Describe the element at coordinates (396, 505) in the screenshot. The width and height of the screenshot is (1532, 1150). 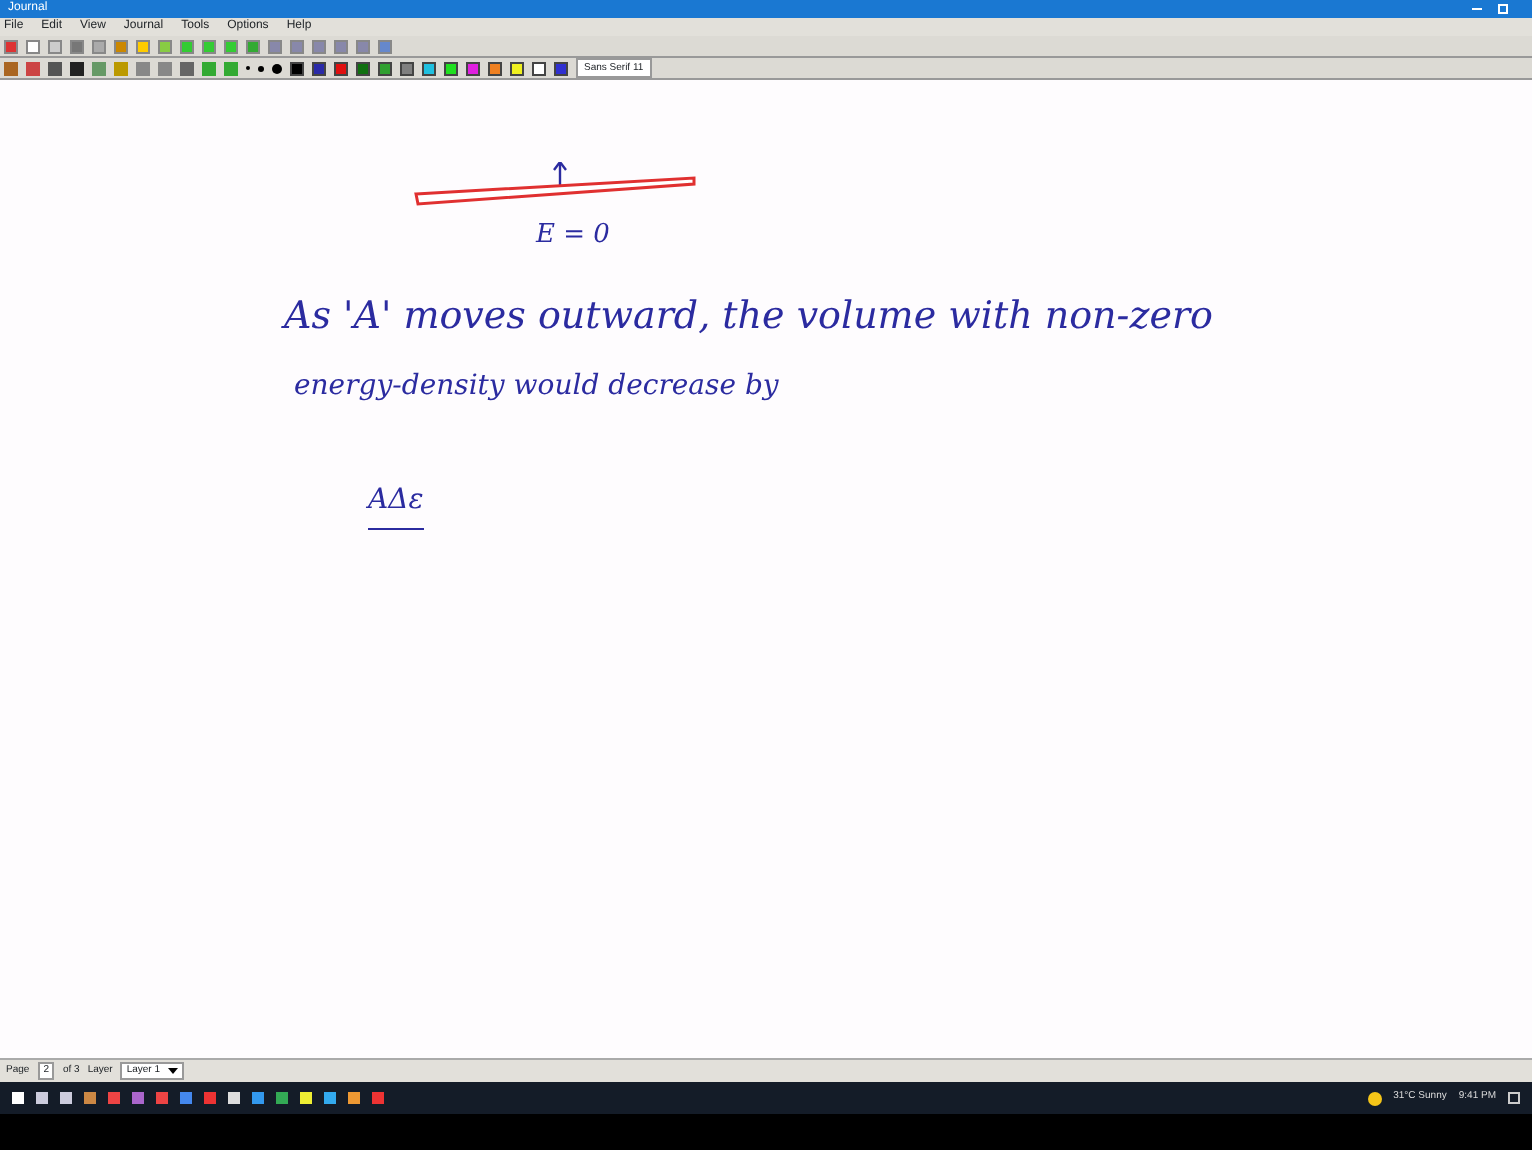
I see `handwritten-term: AΔε` at that location.